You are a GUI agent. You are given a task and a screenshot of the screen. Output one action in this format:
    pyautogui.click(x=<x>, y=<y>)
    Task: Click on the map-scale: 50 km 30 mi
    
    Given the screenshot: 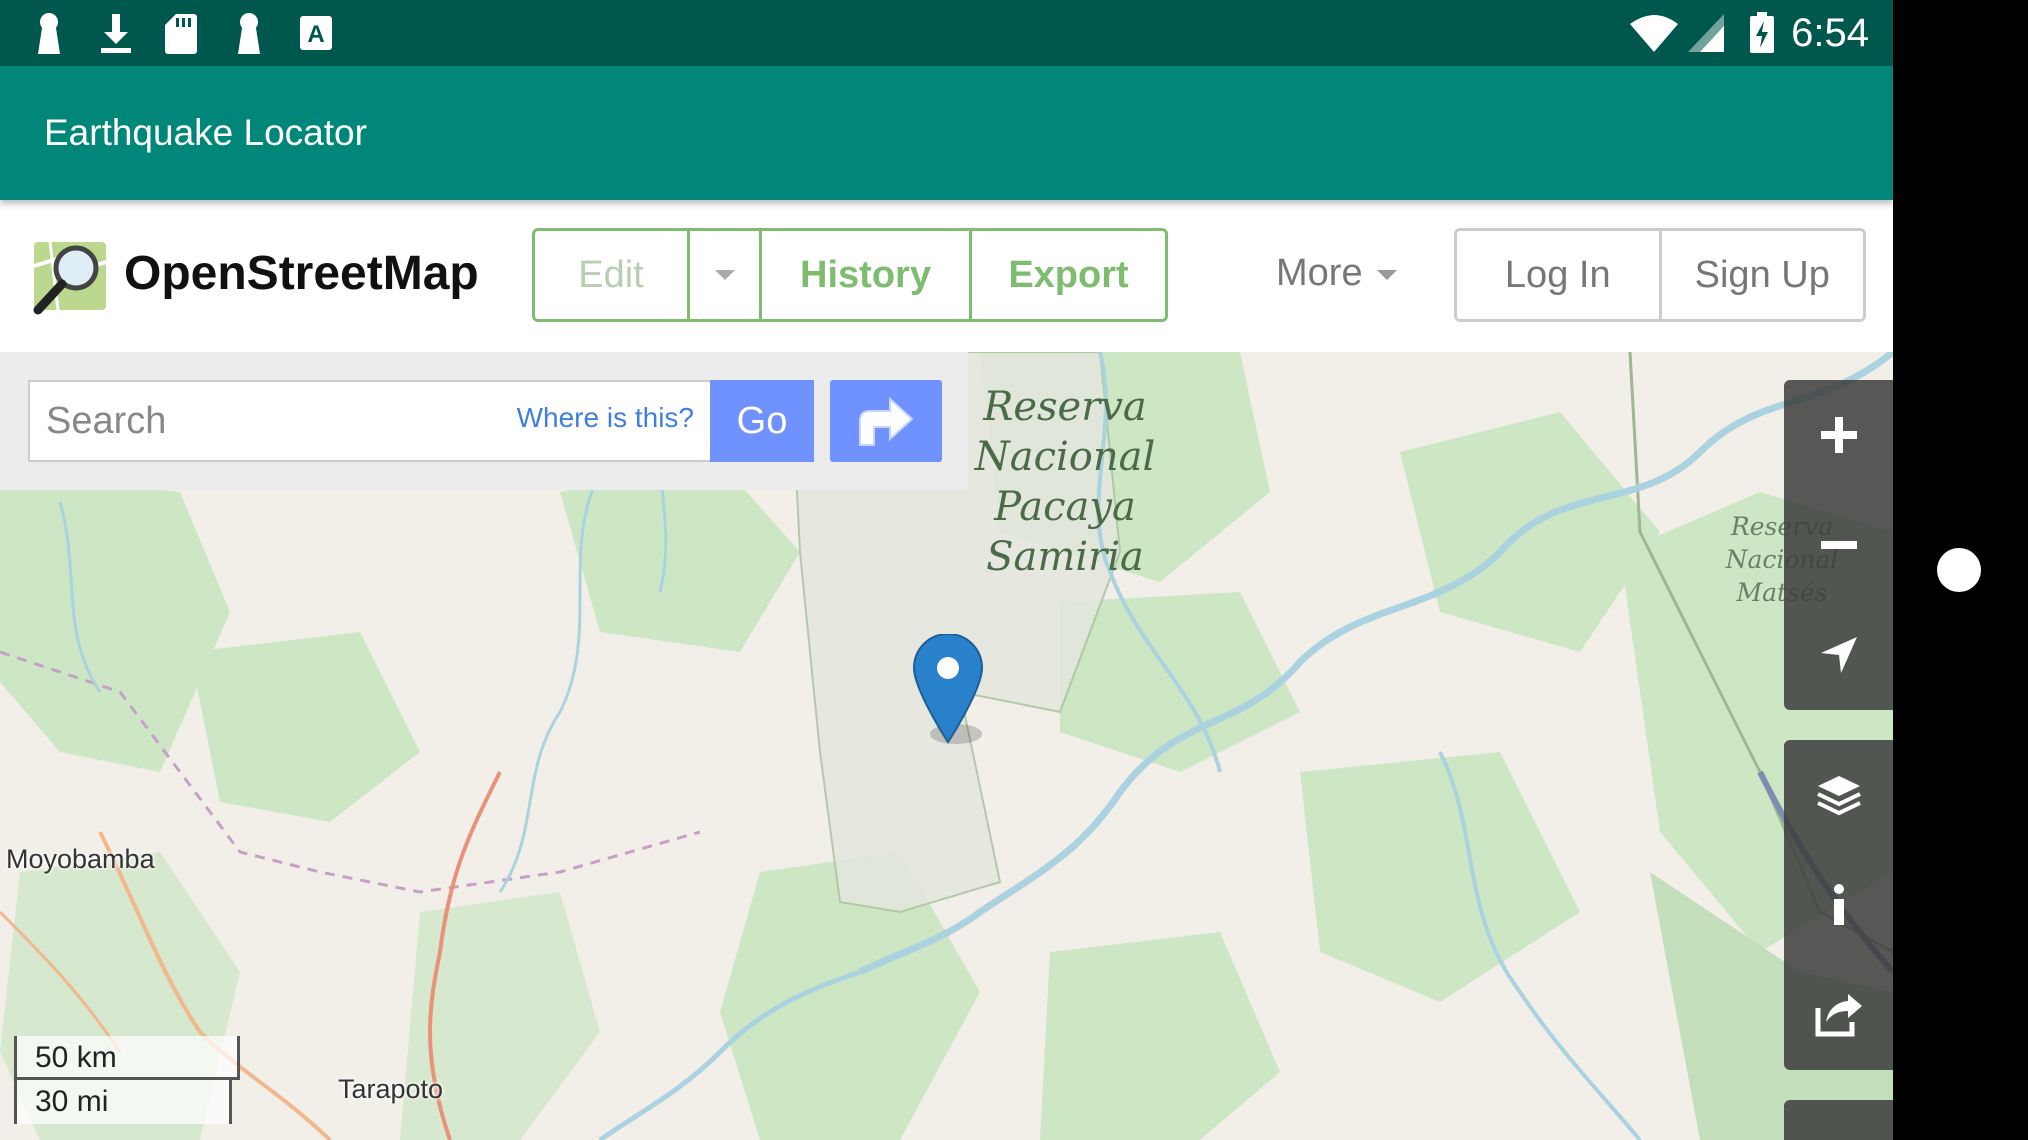 What is the action you would take?
    pyautogui.click(x=127, y=1080)
    